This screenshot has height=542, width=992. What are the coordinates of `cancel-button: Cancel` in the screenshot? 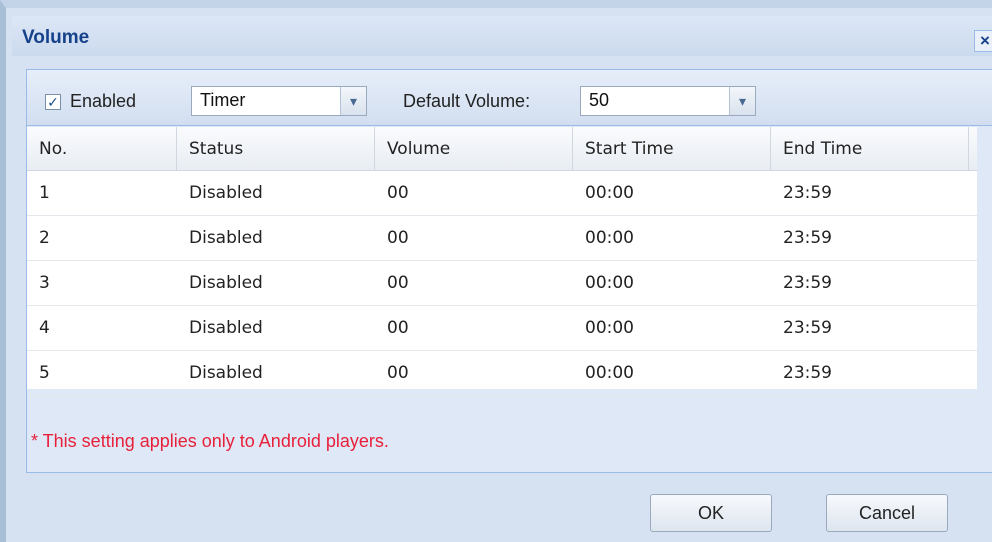 It's located at (887, 513).